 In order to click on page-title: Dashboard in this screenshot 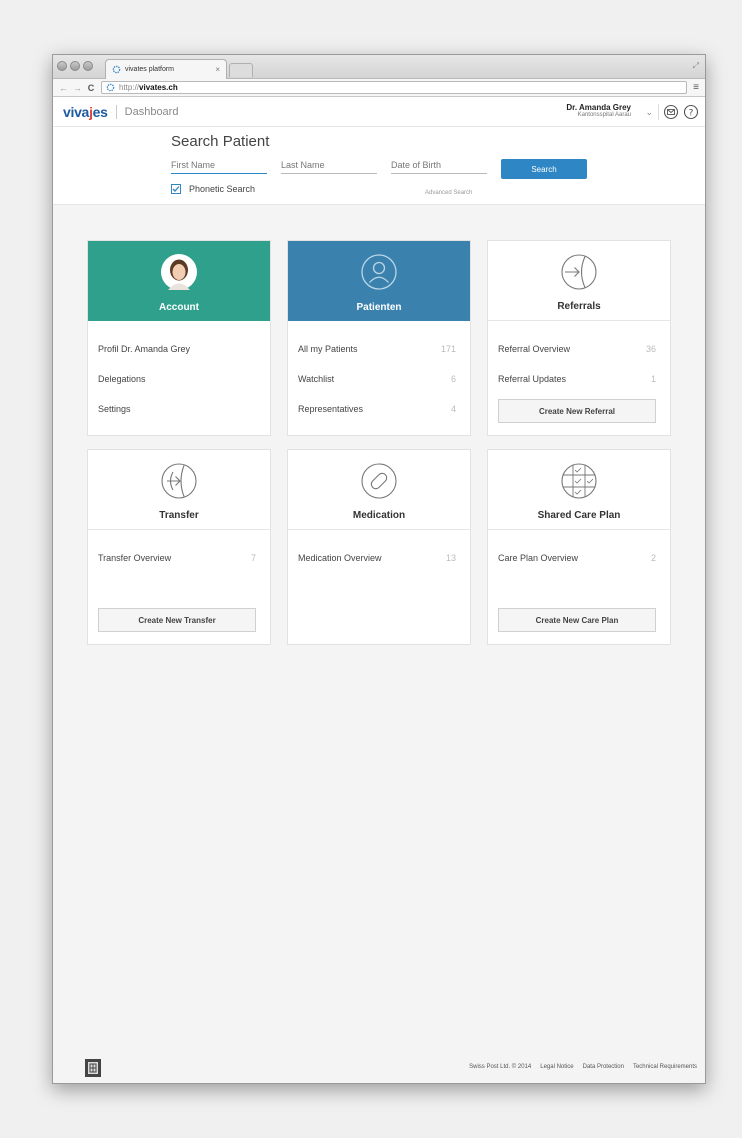, I will do `click(151, 111)`.